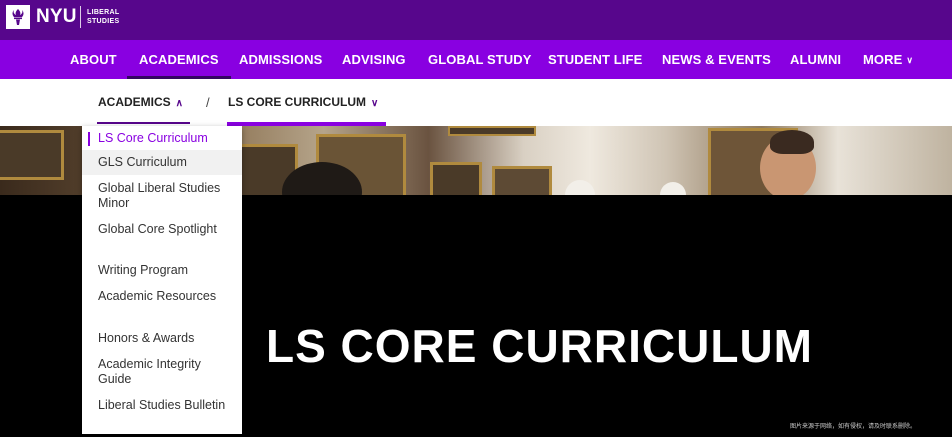  Describe the element at coordinates (103, 21) in the screenshot. I see `brand-subtitle-line2: STUDIES` at that location.